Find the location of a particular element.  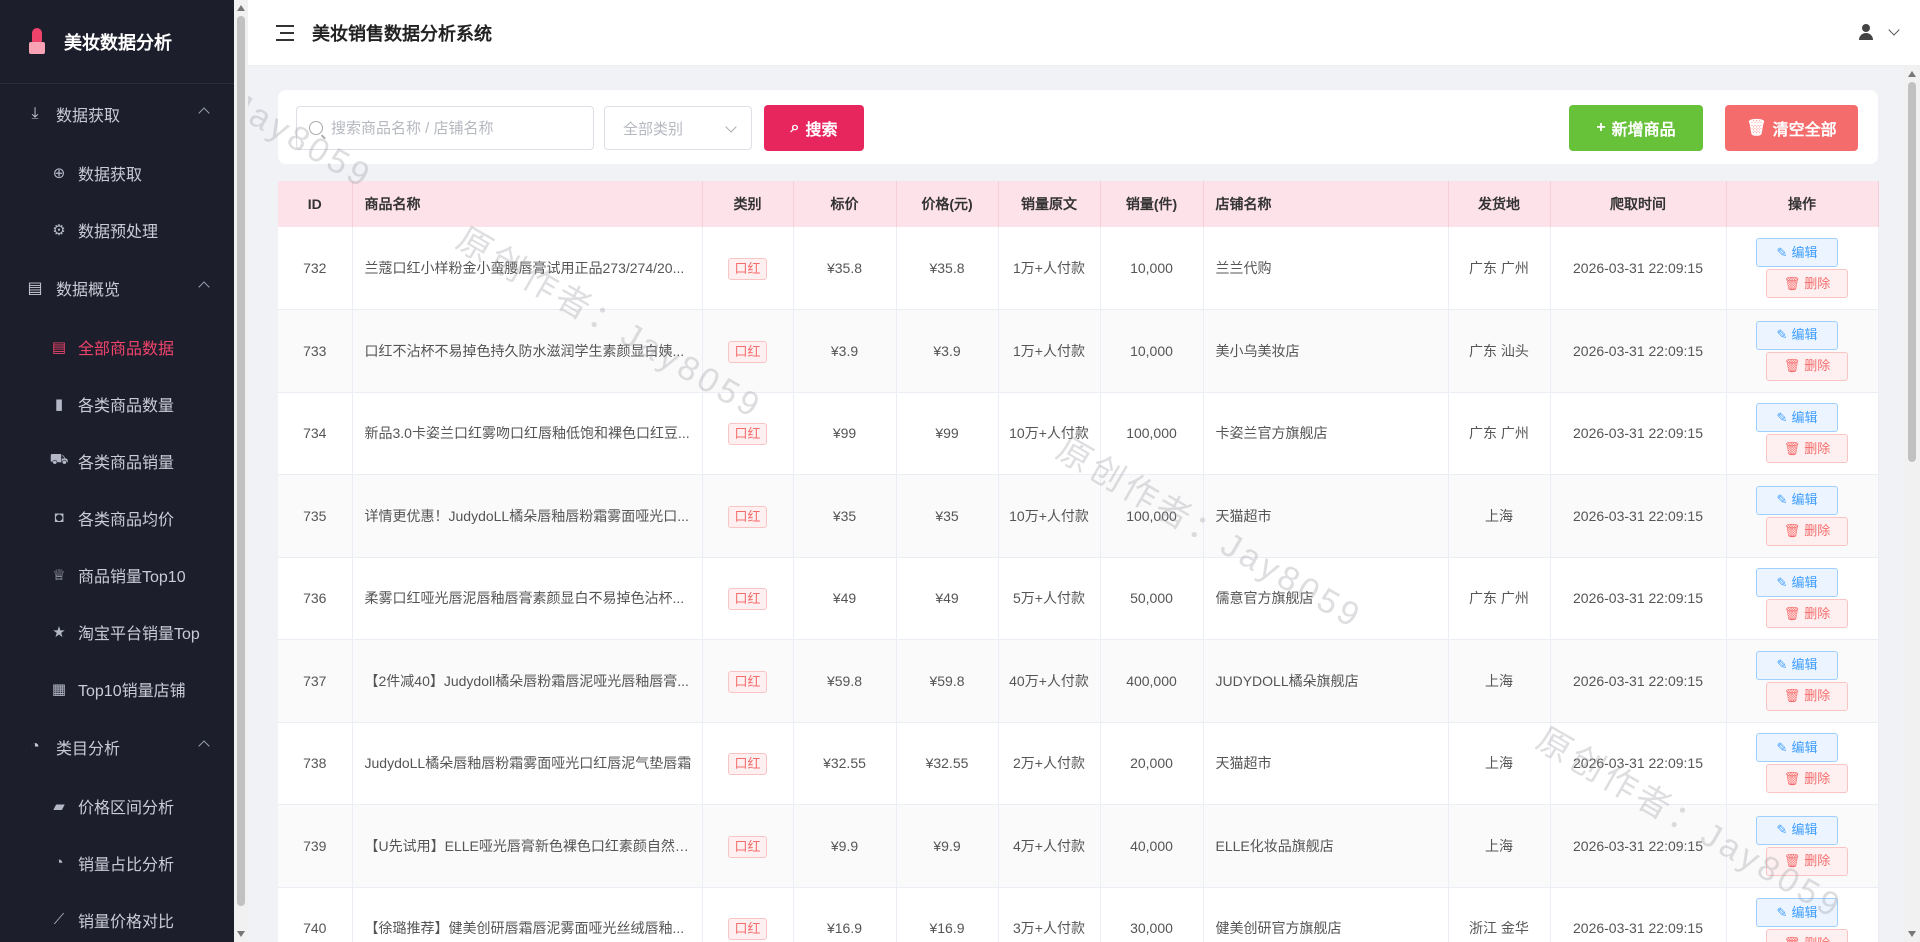

search-box is located at coordinates (445, 128).